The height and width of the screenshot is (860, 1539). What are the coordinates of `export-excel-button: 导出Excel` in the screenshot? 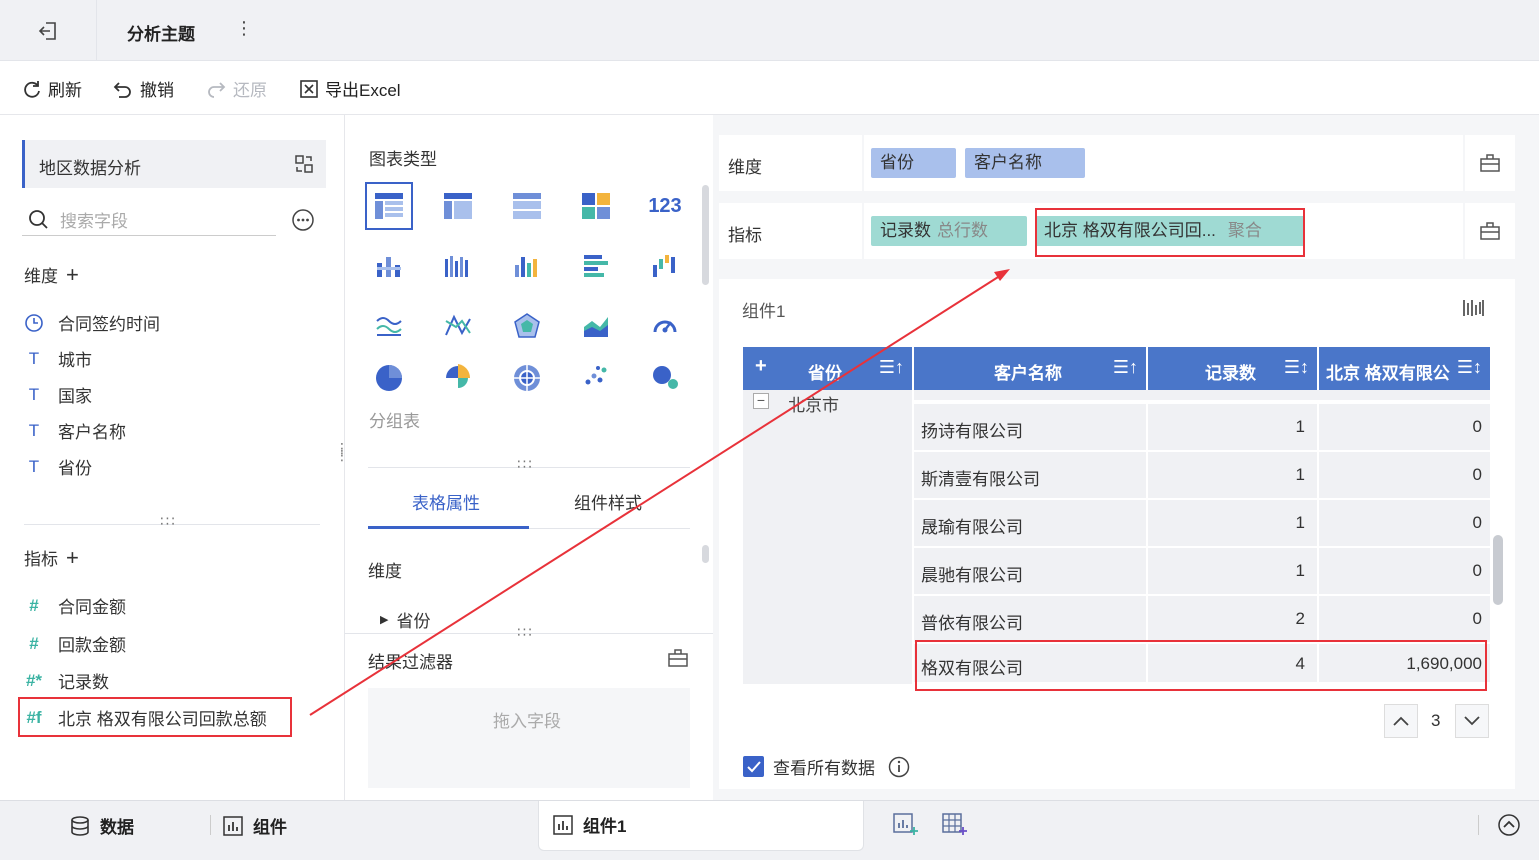 It's located at (350, 88).